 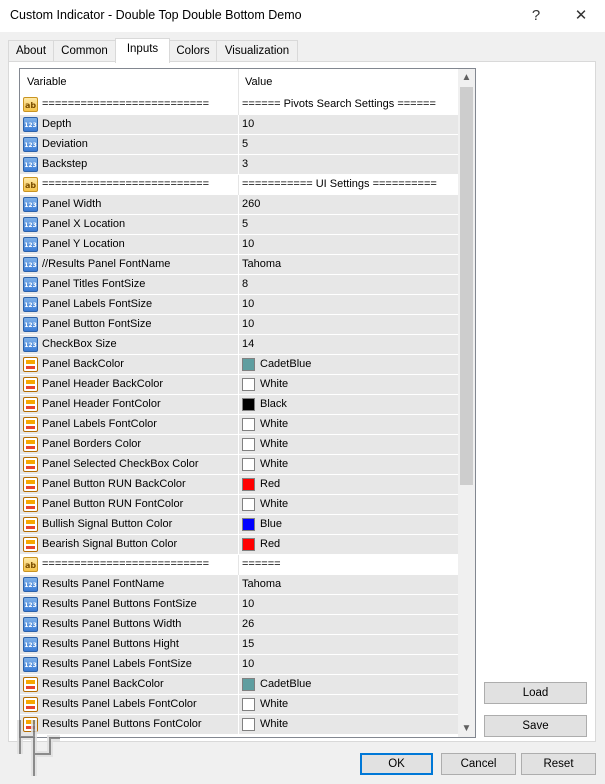 I want to click on input-row: Panel Header BackColor White, so click(x=239, y=385).